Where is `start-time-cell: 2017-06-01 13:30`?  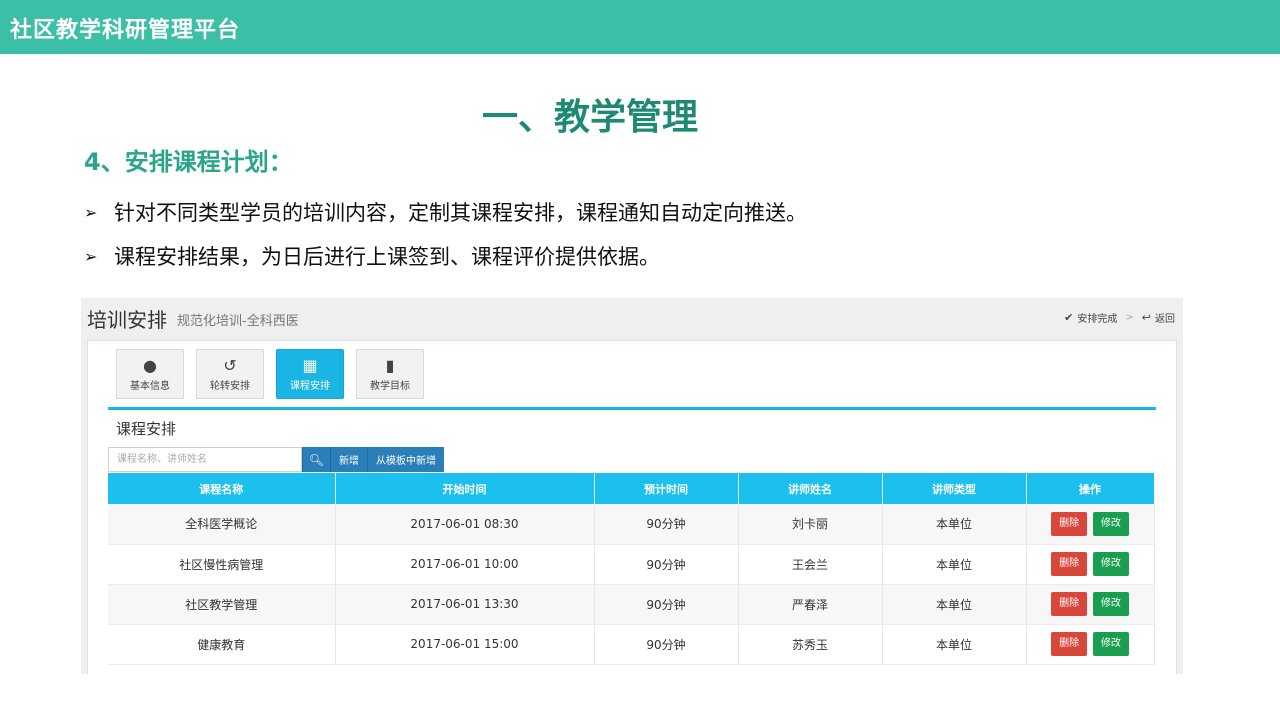
start-time-cell: 2017-06-01 13:30 is located at coordinates (465, 604).